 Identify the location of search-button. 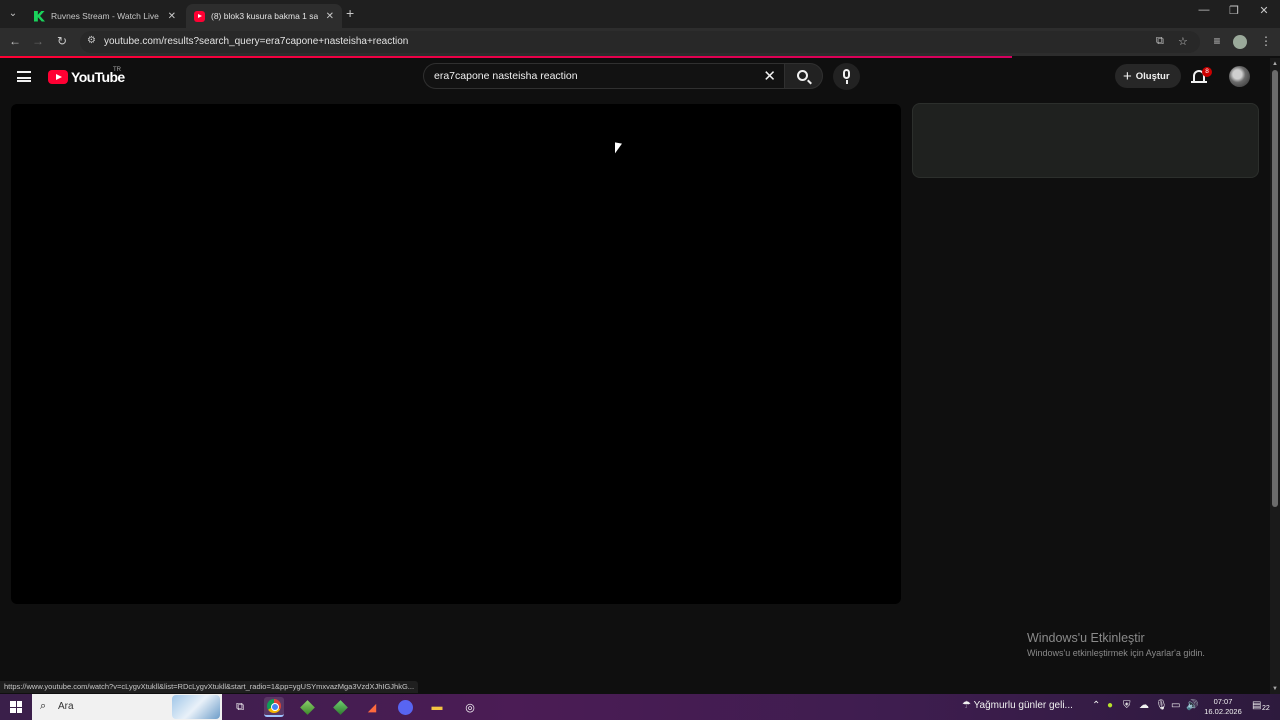
(803, 76).